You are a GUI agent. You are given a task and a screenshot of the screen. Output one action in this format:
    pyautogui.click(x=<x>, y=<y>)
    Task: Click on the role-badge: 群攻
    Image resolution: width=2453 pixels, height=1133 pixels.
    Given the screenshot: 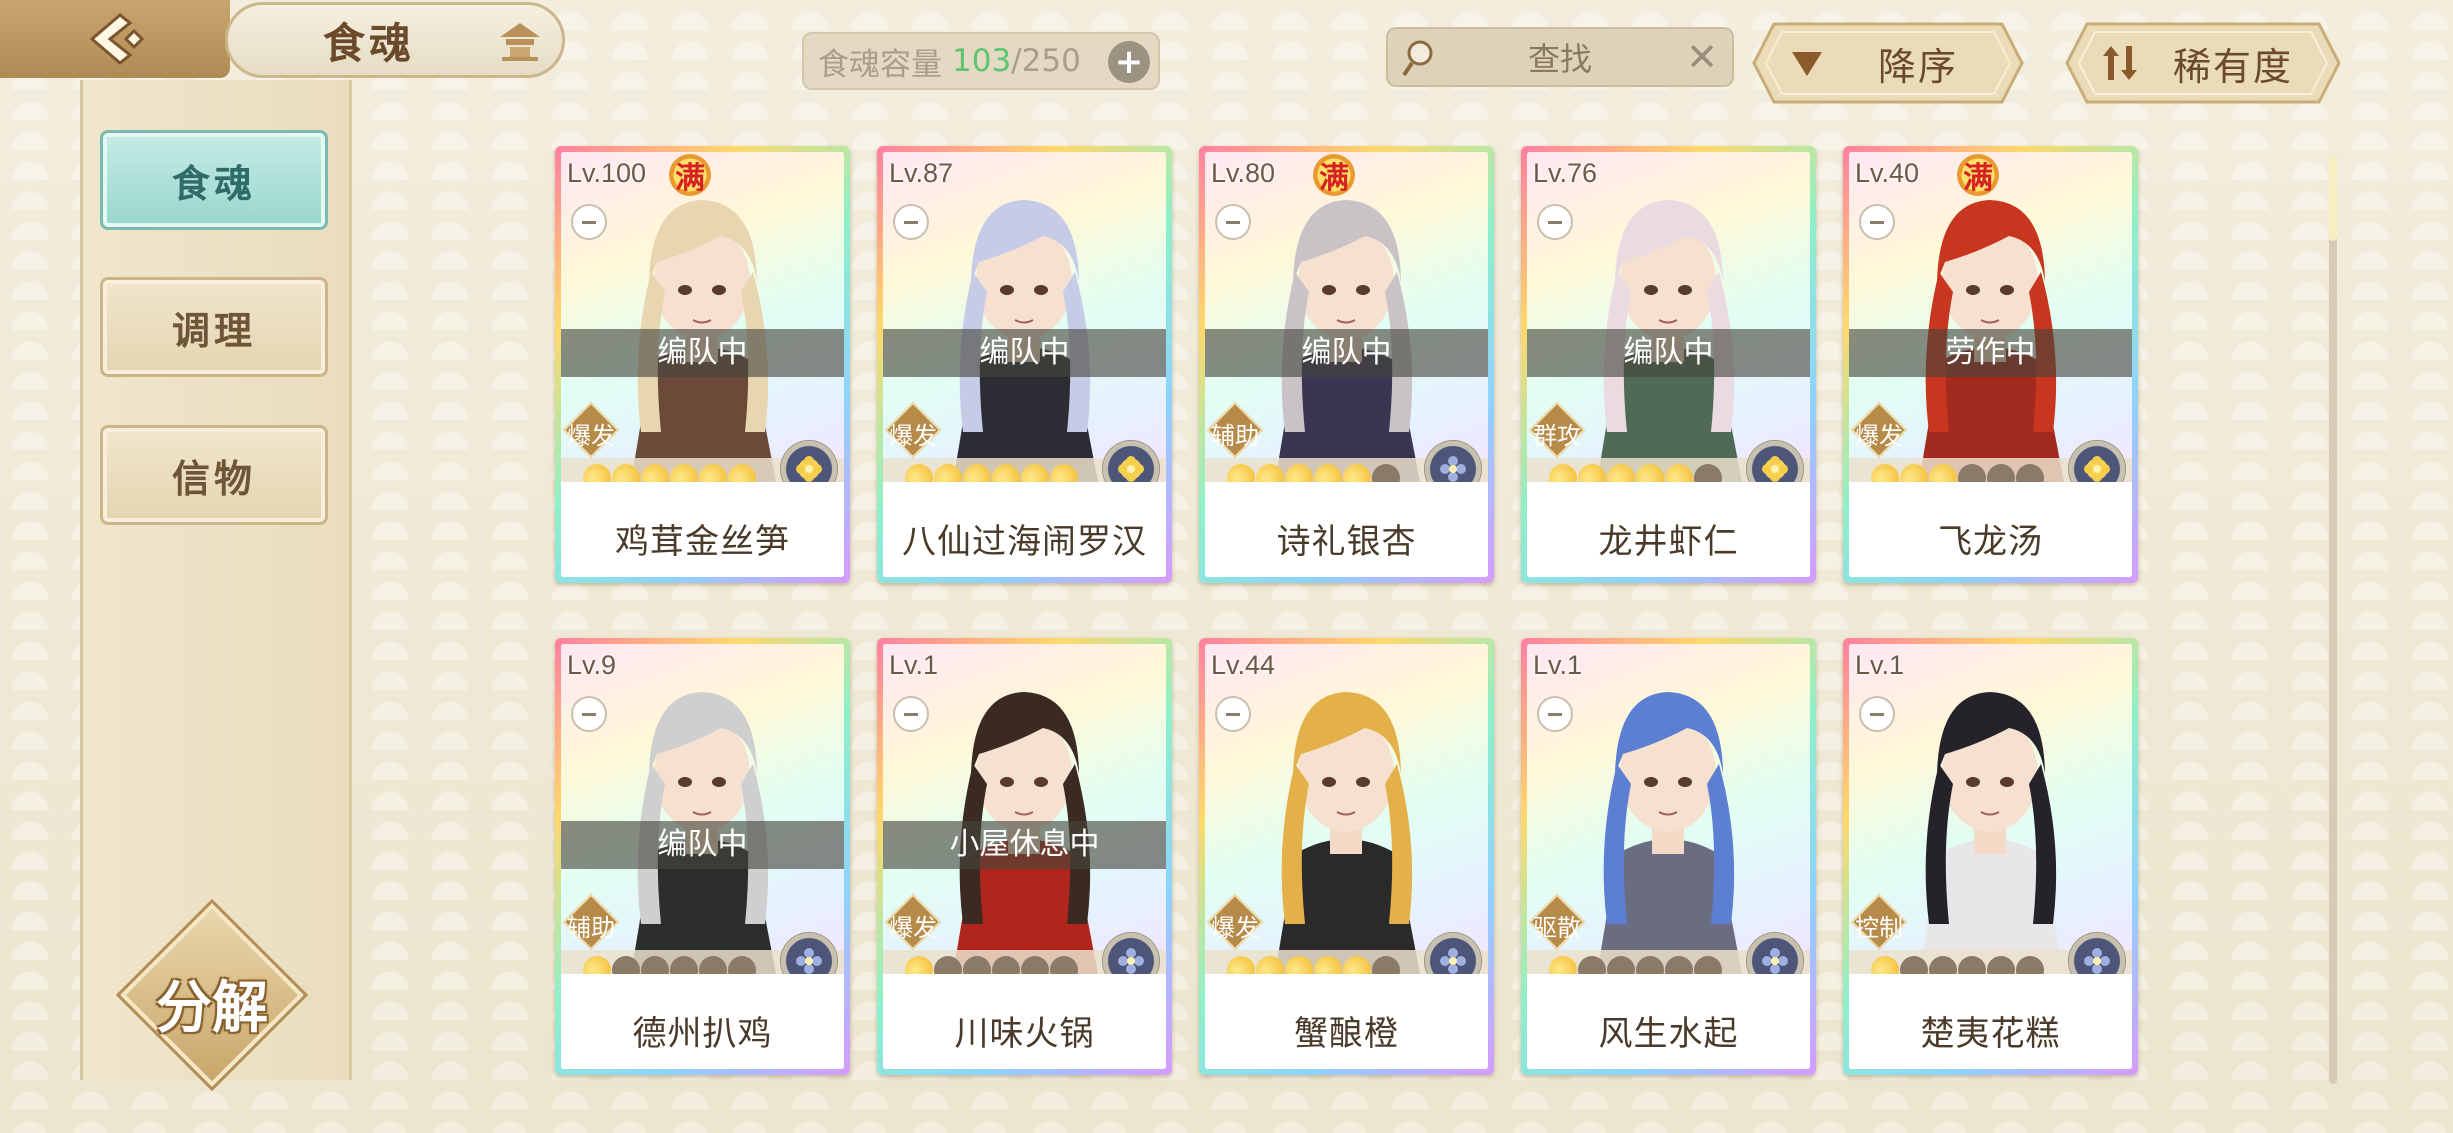 What is the action you would take?
    pyautogui.click(x=1557, y=430)
    